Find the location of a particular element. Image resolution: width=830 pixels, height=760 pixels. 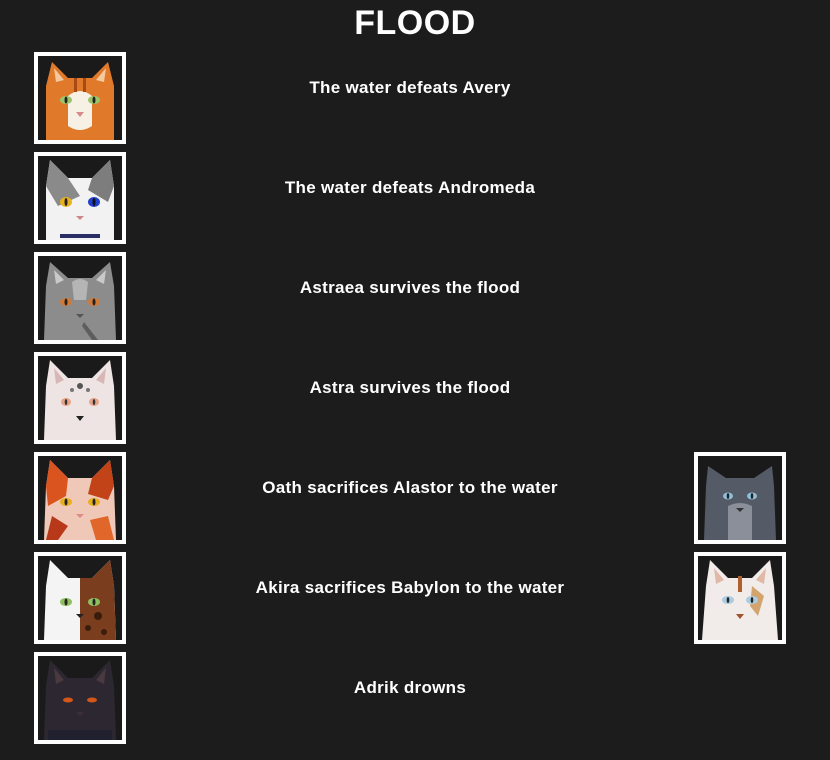

pale-cat-portrait is located at coordinates (80, 398).